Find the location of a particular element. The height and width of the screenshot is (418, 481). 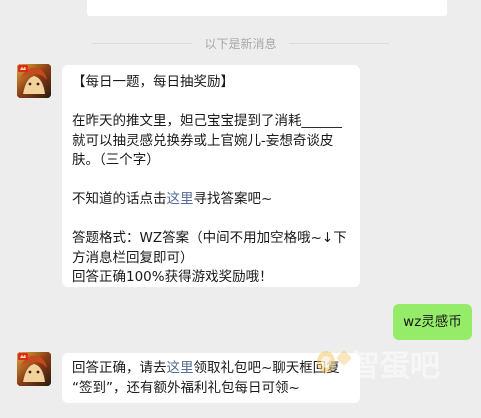

divider-line-right is located at coordinates (338, 43).